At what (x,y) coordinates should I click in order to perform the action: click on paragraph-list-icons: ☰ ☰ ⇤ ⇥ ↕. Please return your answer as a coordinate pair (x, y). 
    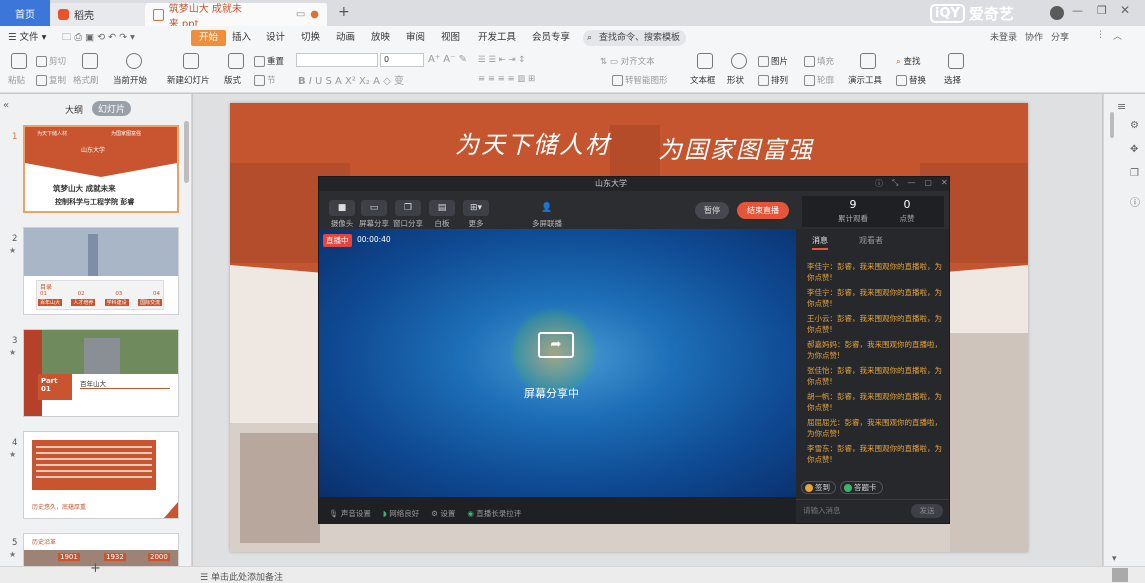
    Looking at the image, I should click on (501, 60).